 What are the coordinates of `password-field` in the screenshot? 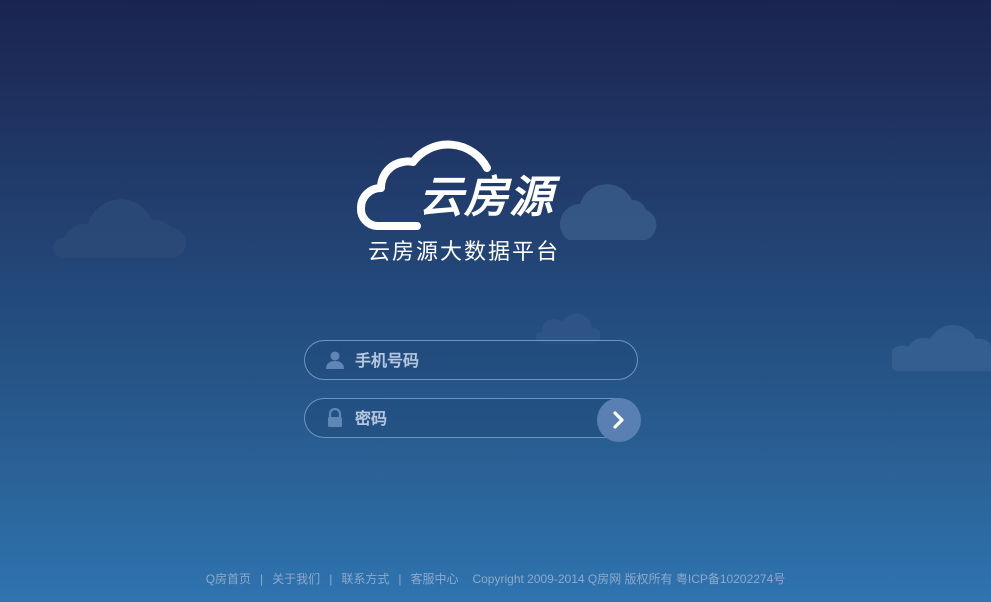 It's located at (471, 418).